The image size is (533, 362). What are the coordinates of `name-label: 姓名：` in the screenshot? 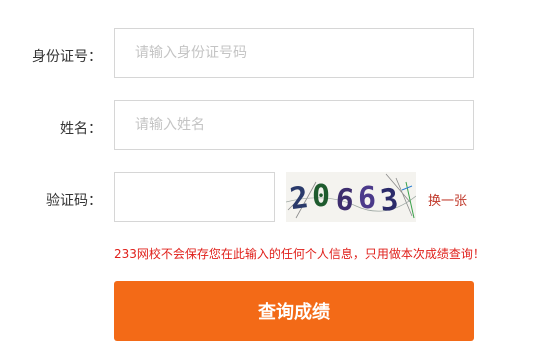 It's located at (81, 129).